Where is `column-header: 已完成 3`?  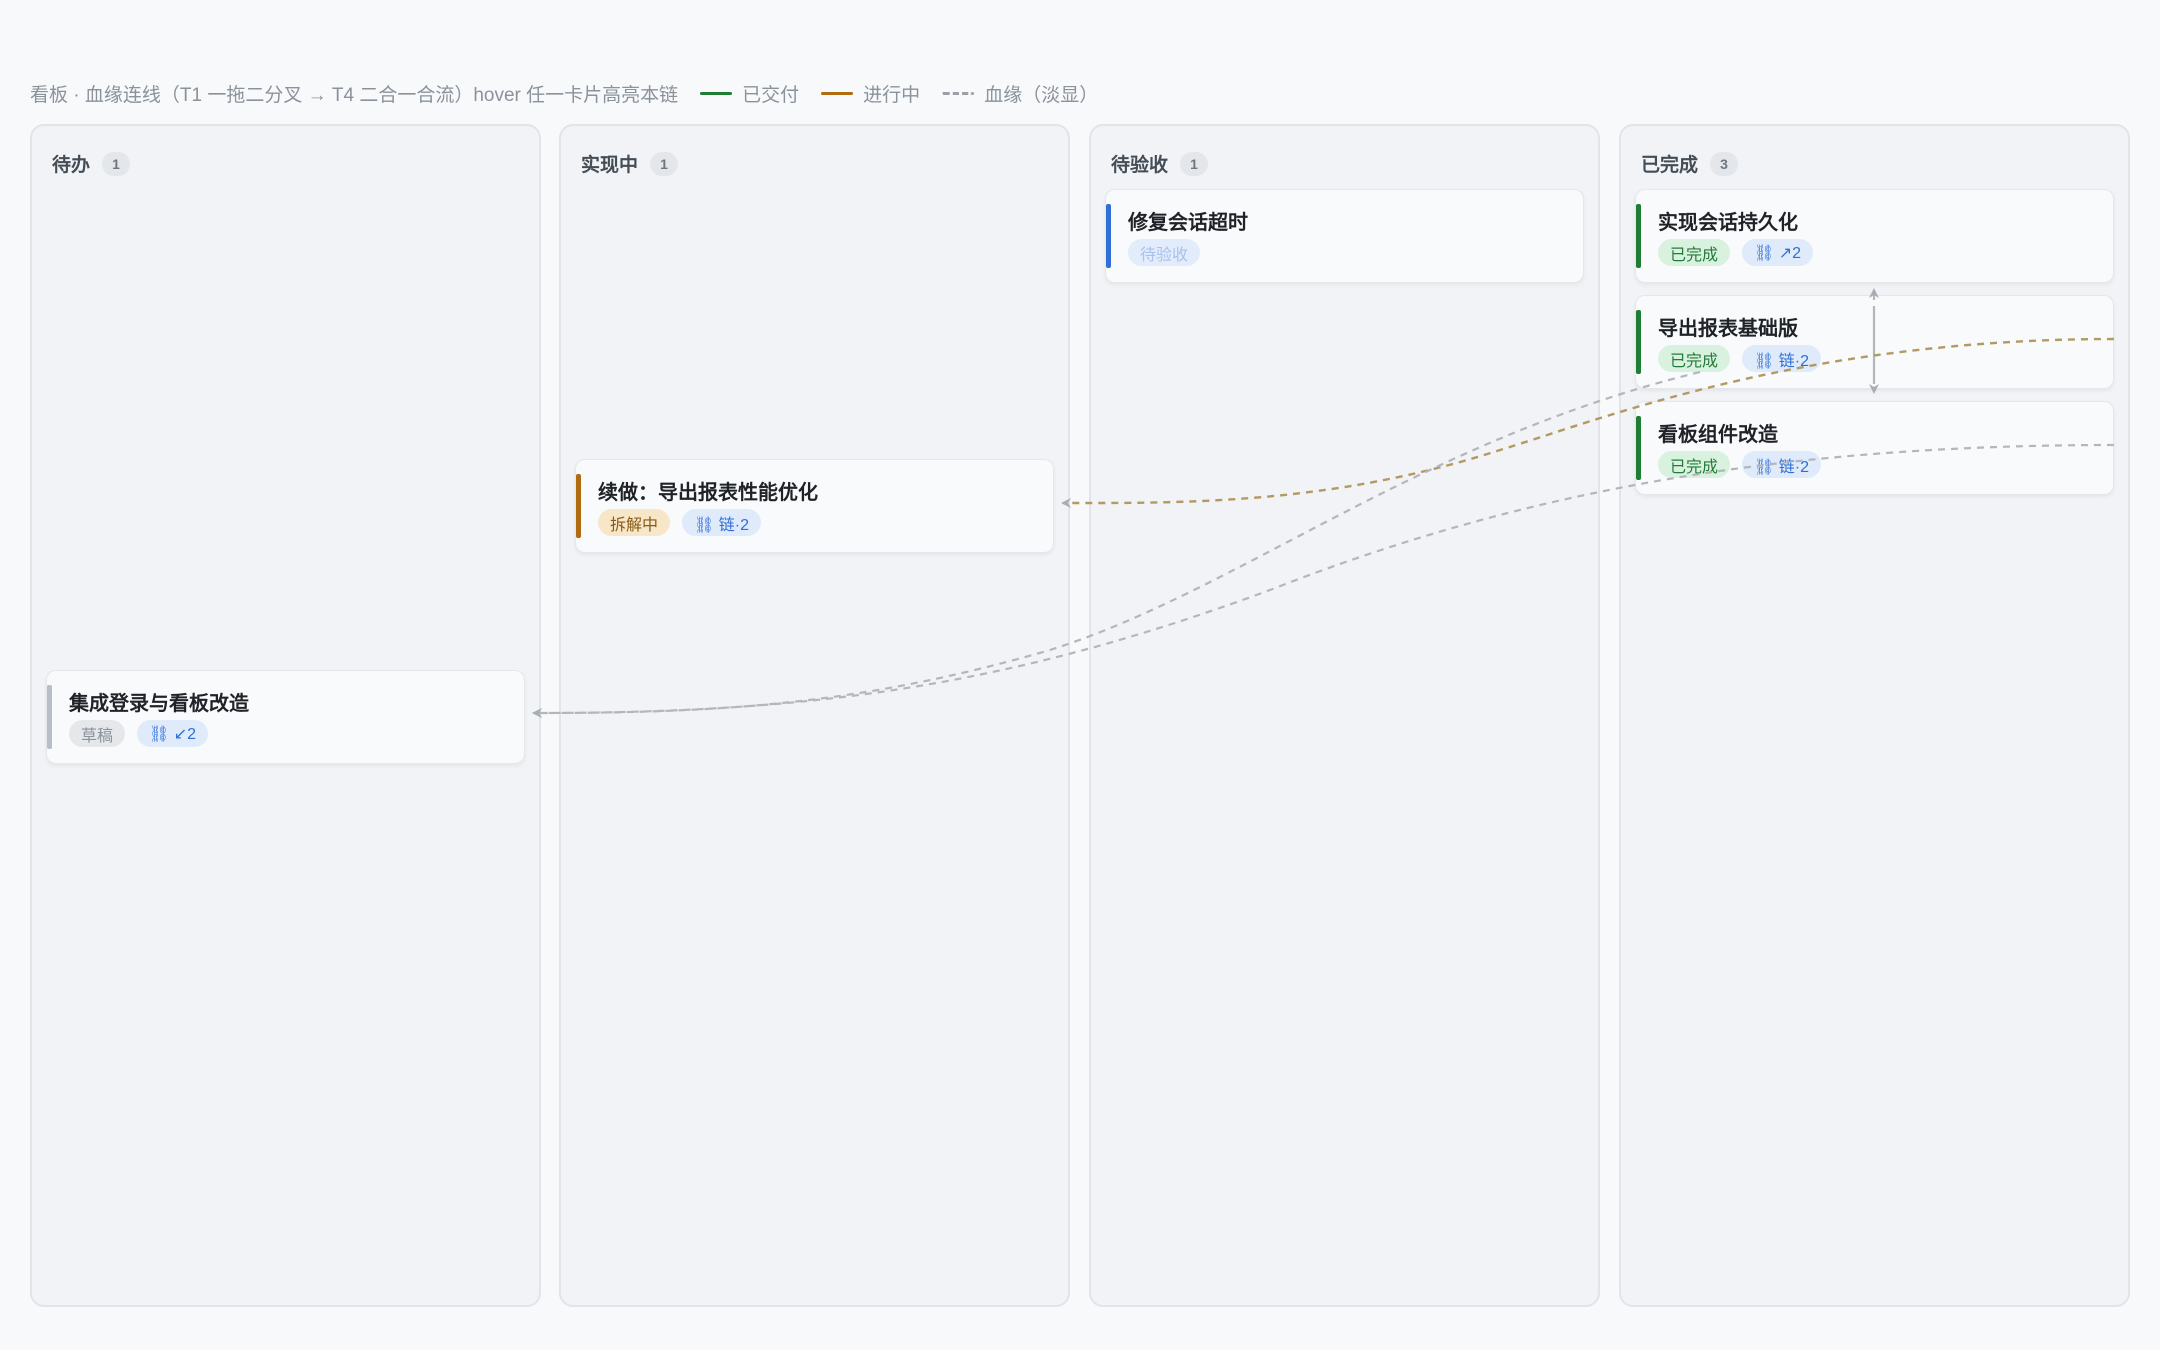
column-header: 已完成 3 is located at coordinates (1690, 163).